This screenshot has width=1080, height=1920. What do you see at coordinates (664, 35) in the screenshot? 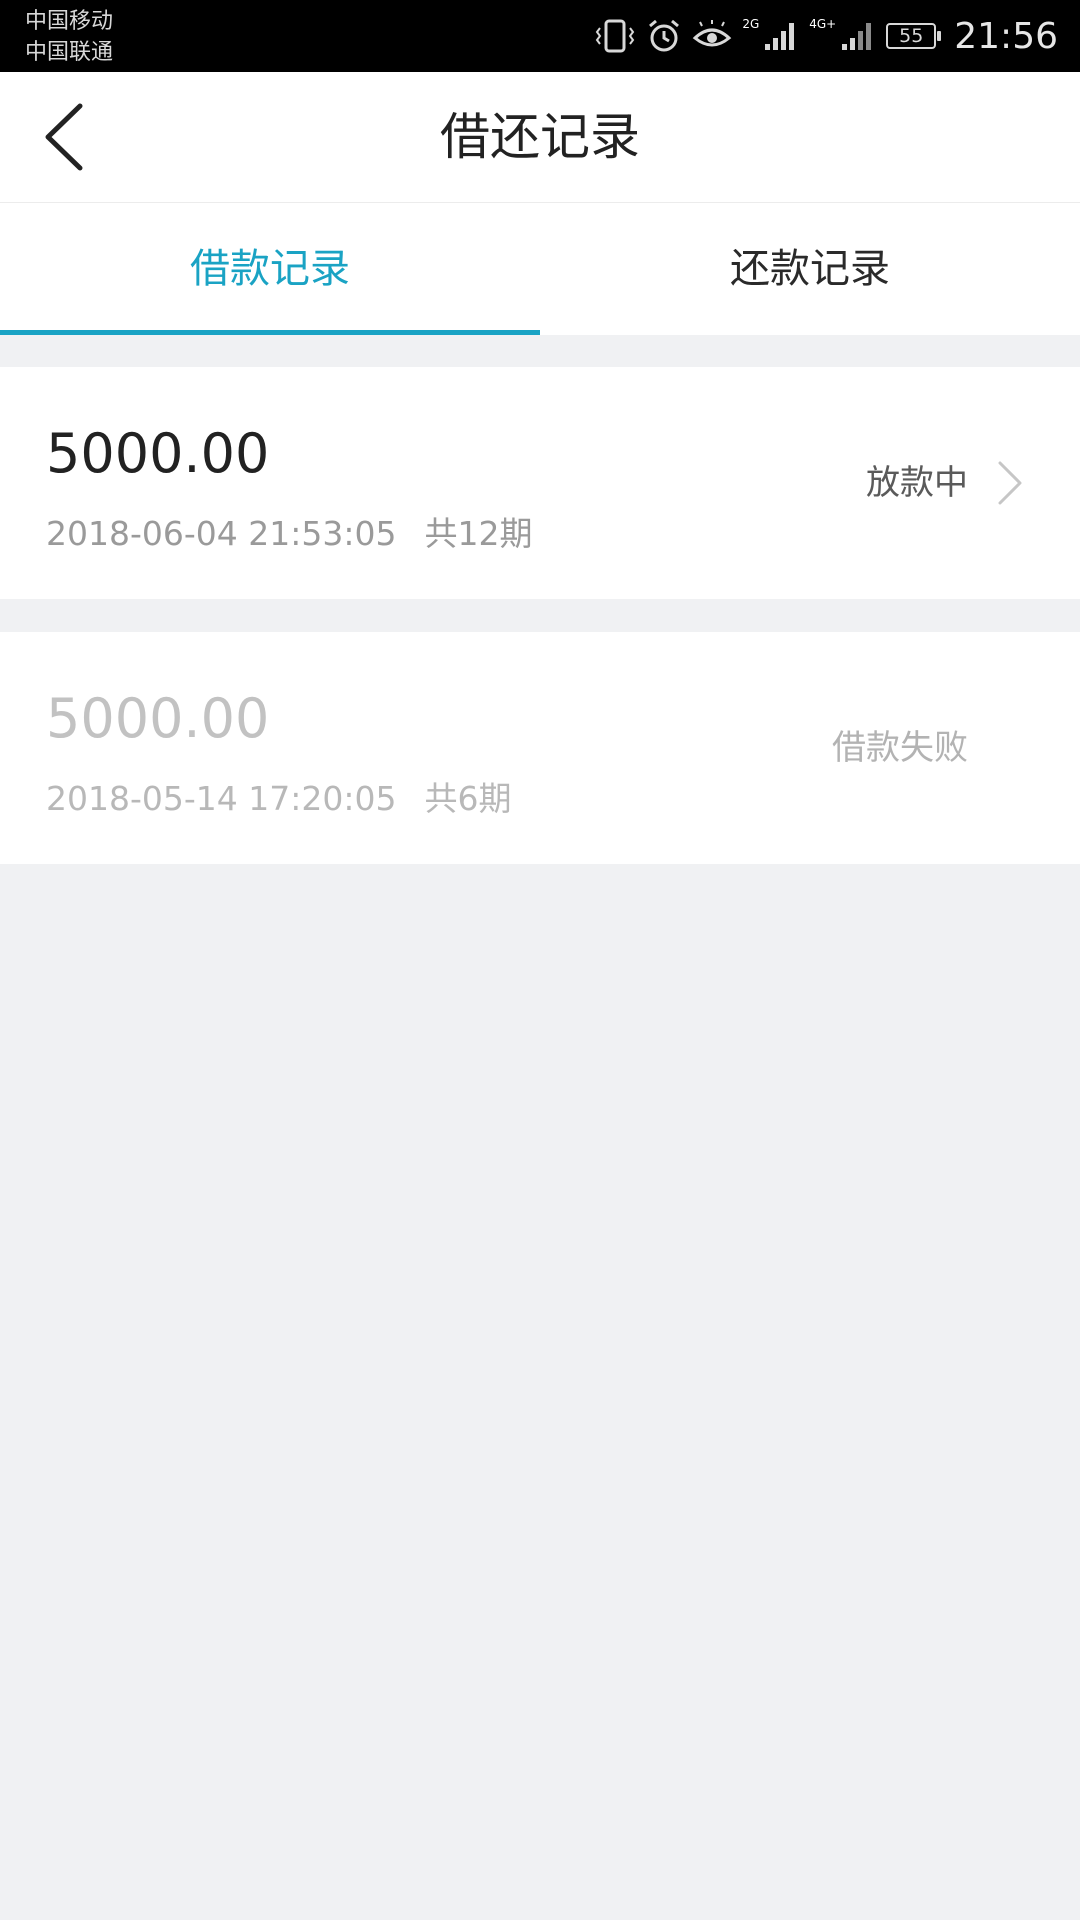
I see `alarm-icon` at bounding box center [664, 35].